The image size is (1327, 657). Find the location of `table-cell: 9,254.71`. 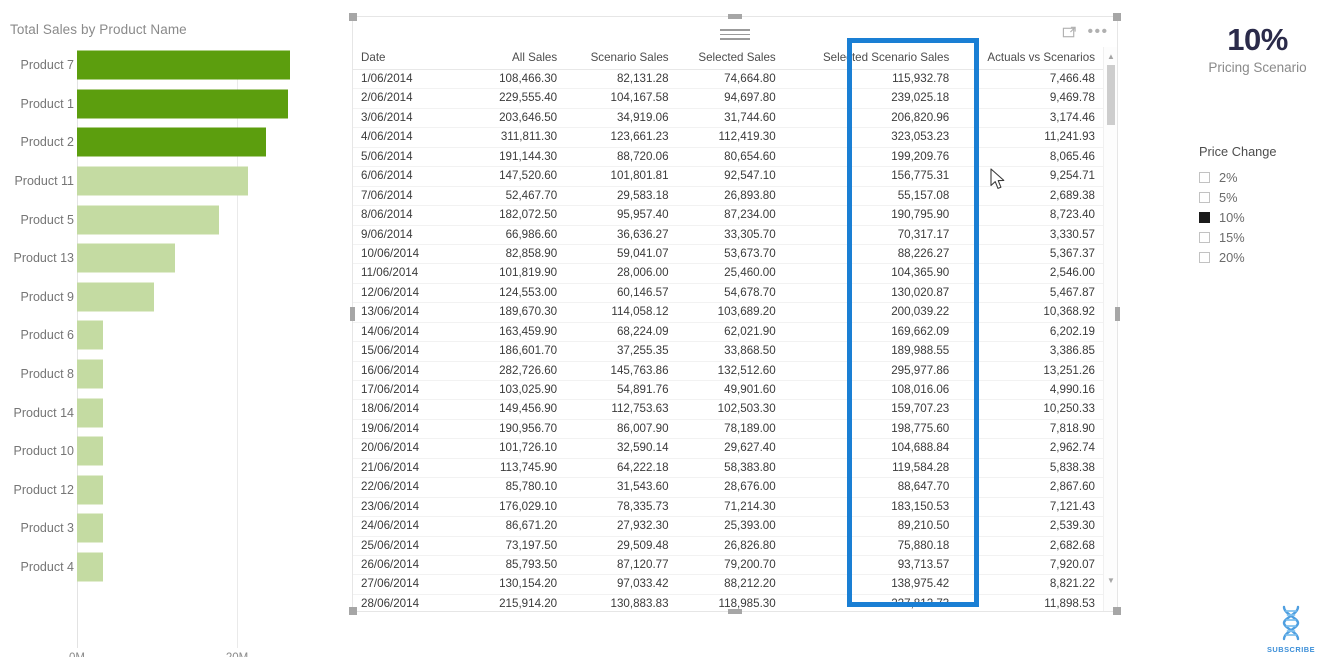

table-cell: 9,254.71 is located at coordinates (1030, 176).